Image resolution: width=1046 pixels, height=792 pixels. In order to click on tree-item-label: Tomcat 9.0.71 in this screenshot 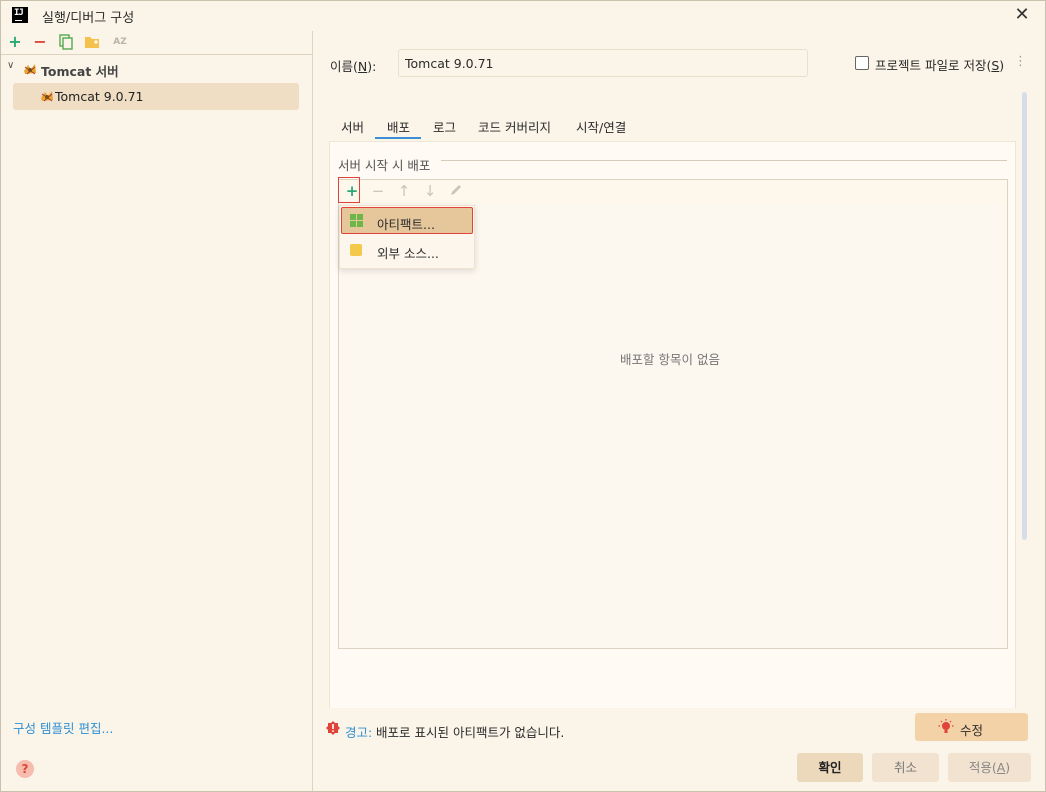, I will do `click(99, 96)`.